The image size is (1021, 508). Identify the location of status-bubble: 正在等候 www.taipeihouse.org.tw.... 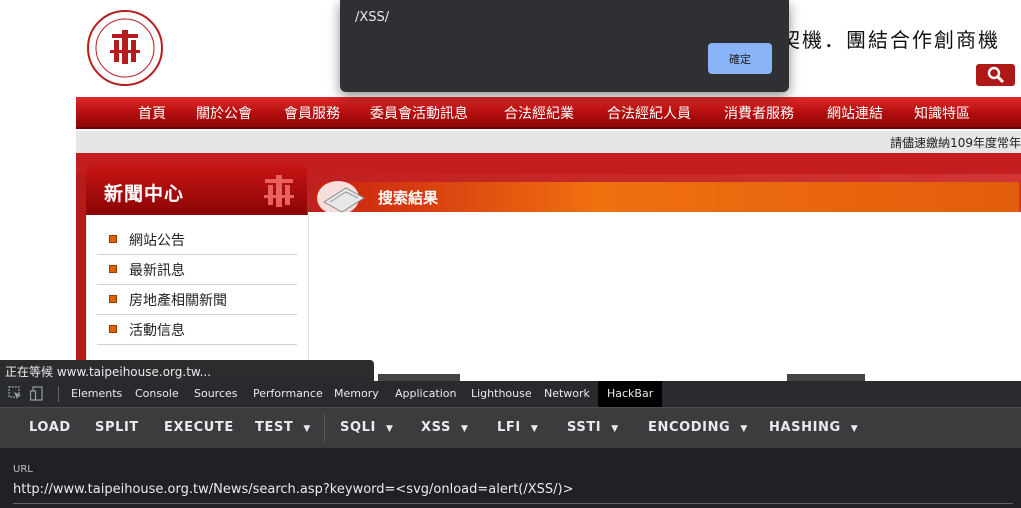
(187, 370).